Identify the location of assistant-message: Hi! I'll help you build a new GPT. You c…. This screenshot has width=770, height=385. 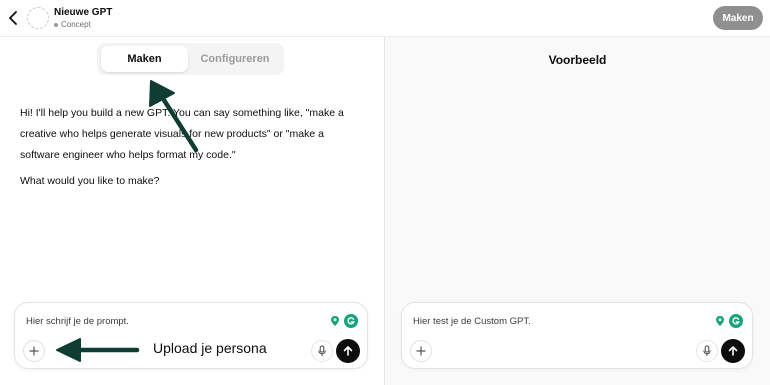
(192, 150).